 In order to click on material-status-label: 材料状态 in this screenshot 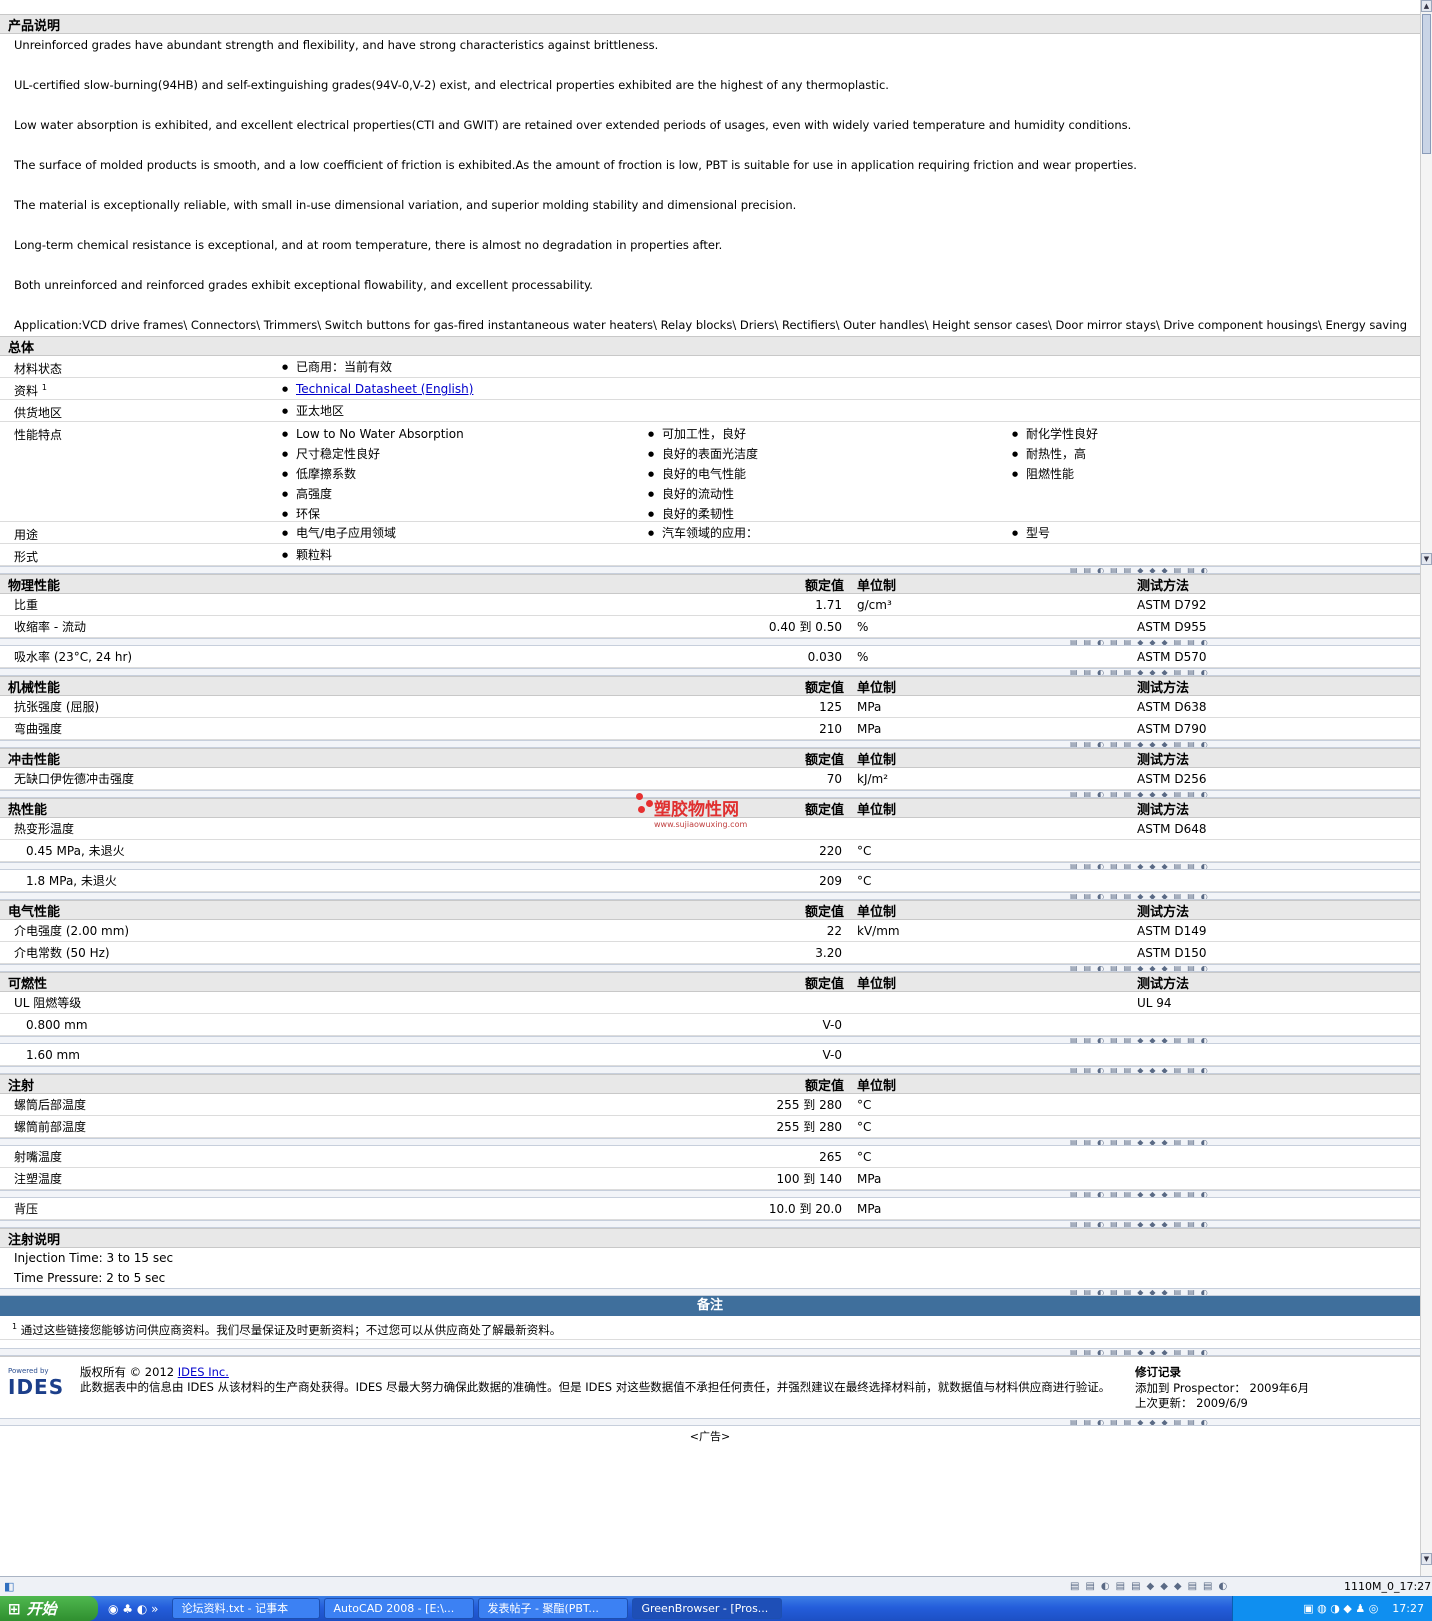, I will do `click(38, 369)`.